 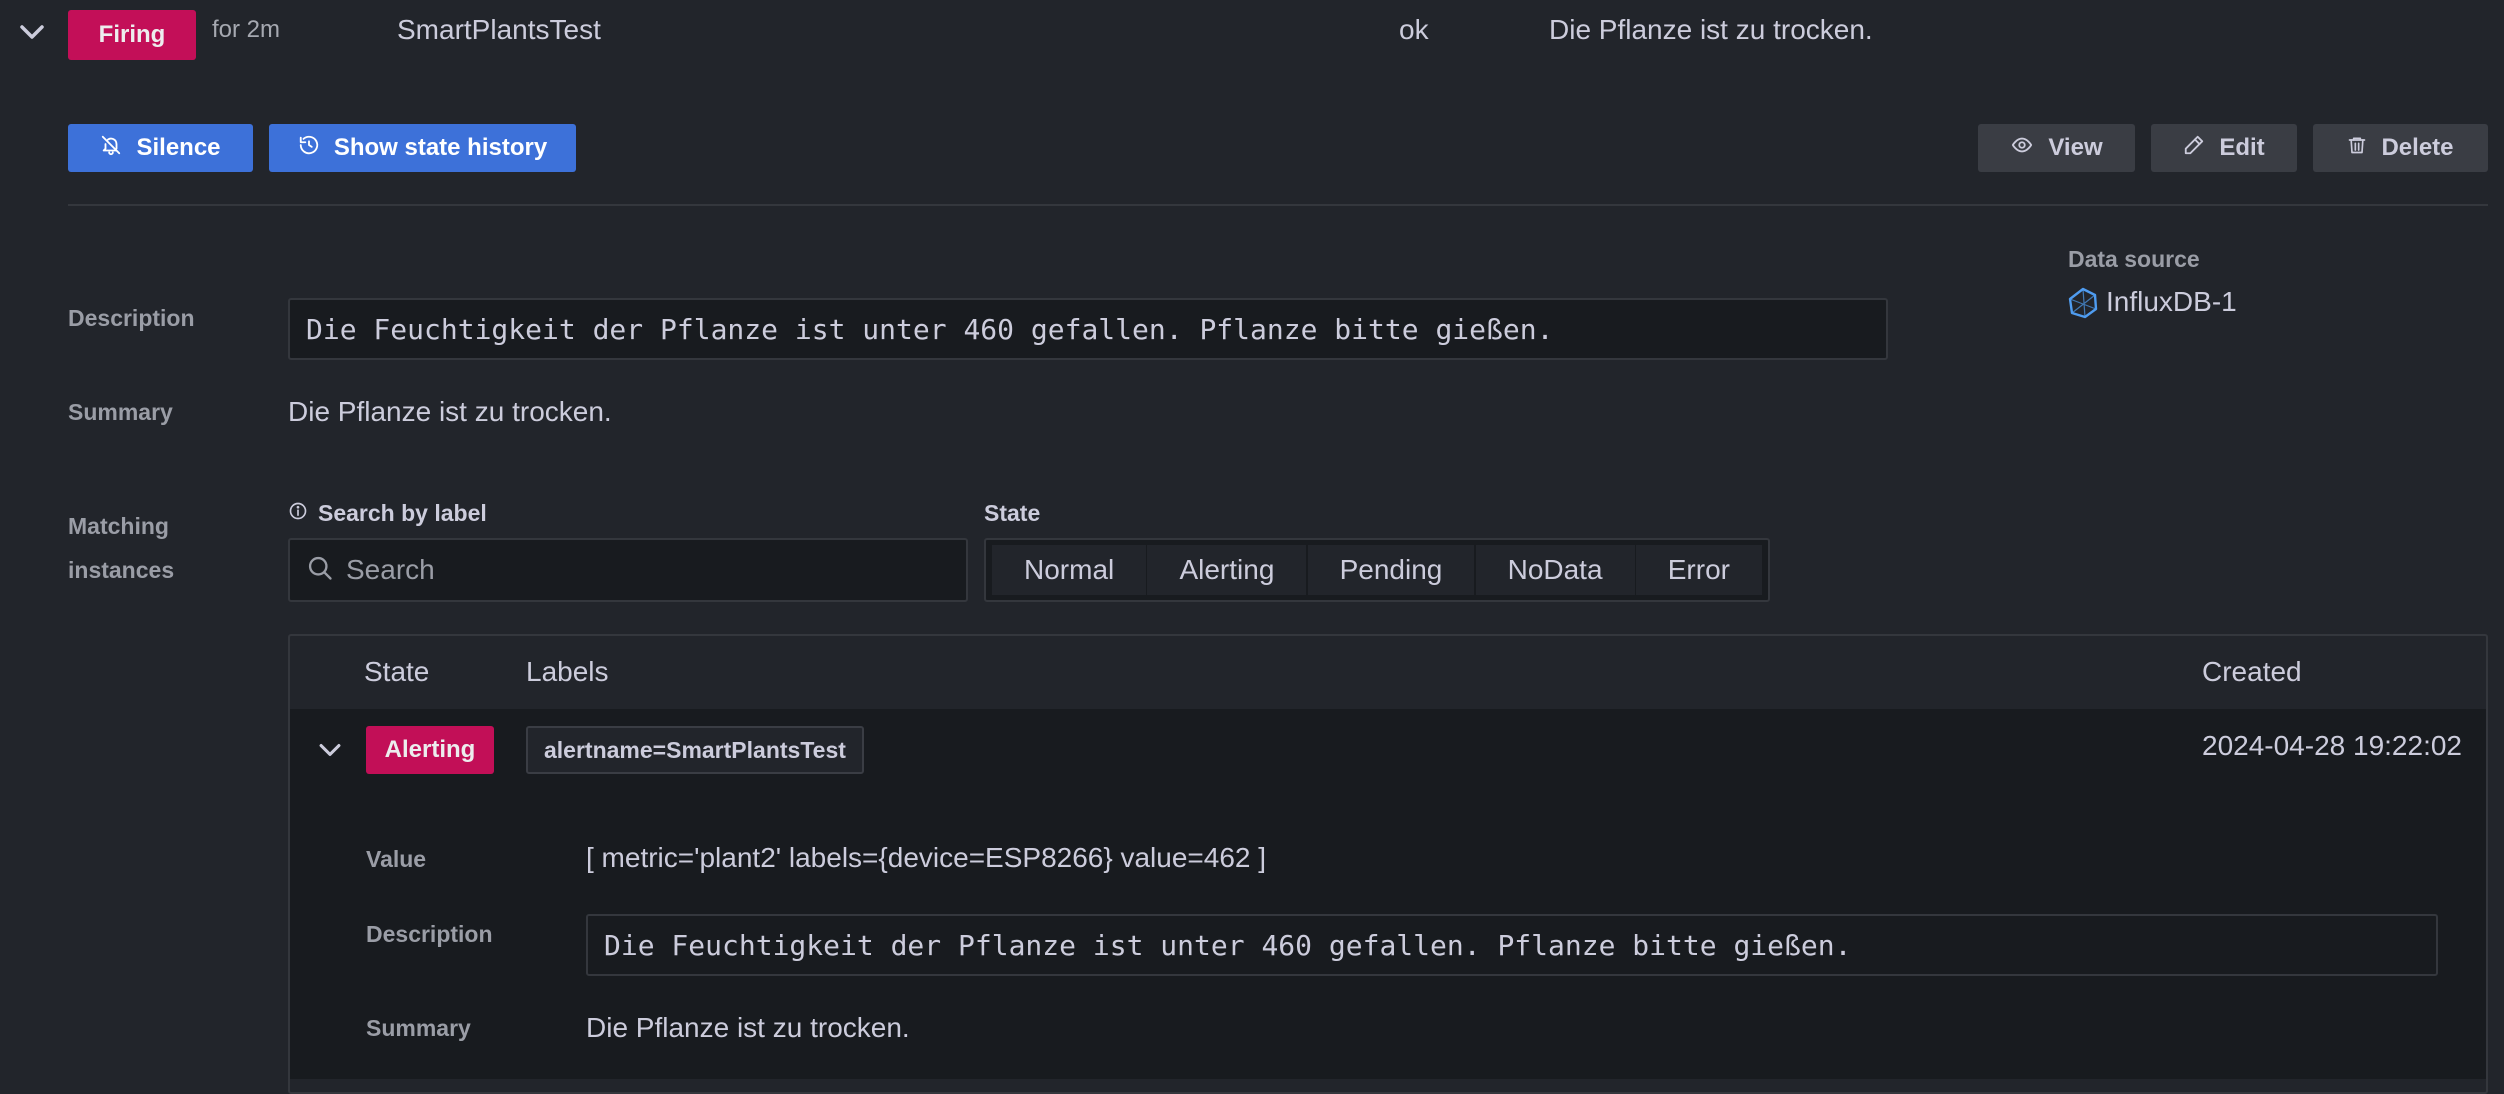 I want to click on edit-label: Edit, so click(x=2242, y=147).